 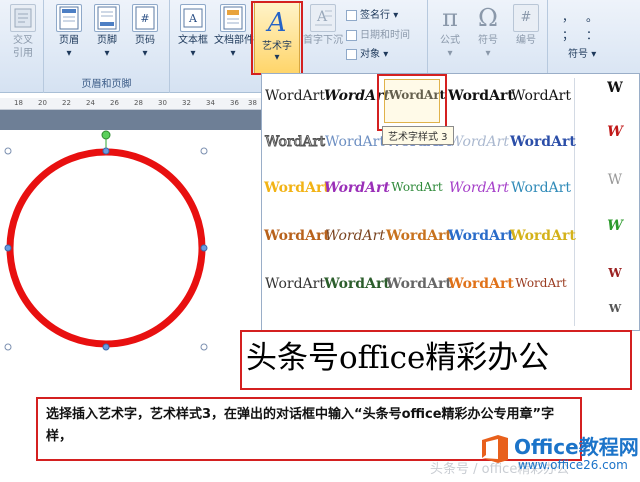 I want to click on footer-dropdown-icon: ▾, so click(x=107, y=53).